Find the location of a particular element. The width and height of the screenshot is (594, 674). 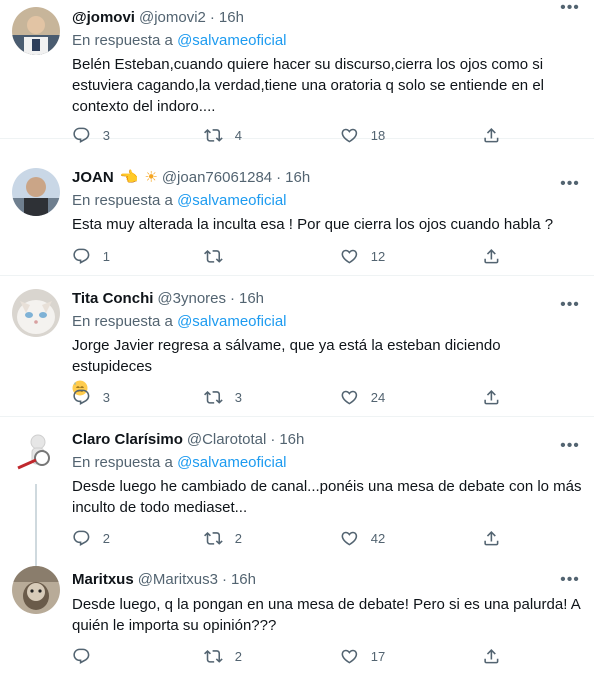

reply-button: 1 is located at coordinates (91, 256).